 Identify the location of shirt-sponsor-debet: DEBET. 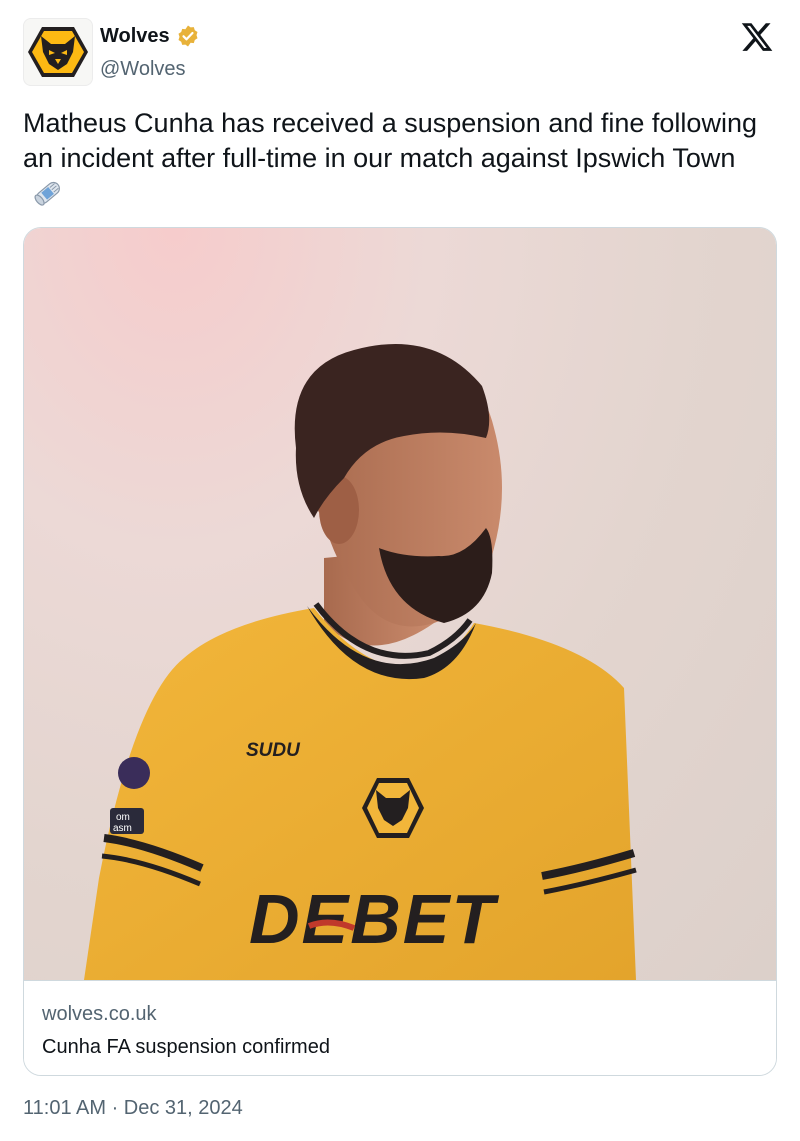
(374, 919).